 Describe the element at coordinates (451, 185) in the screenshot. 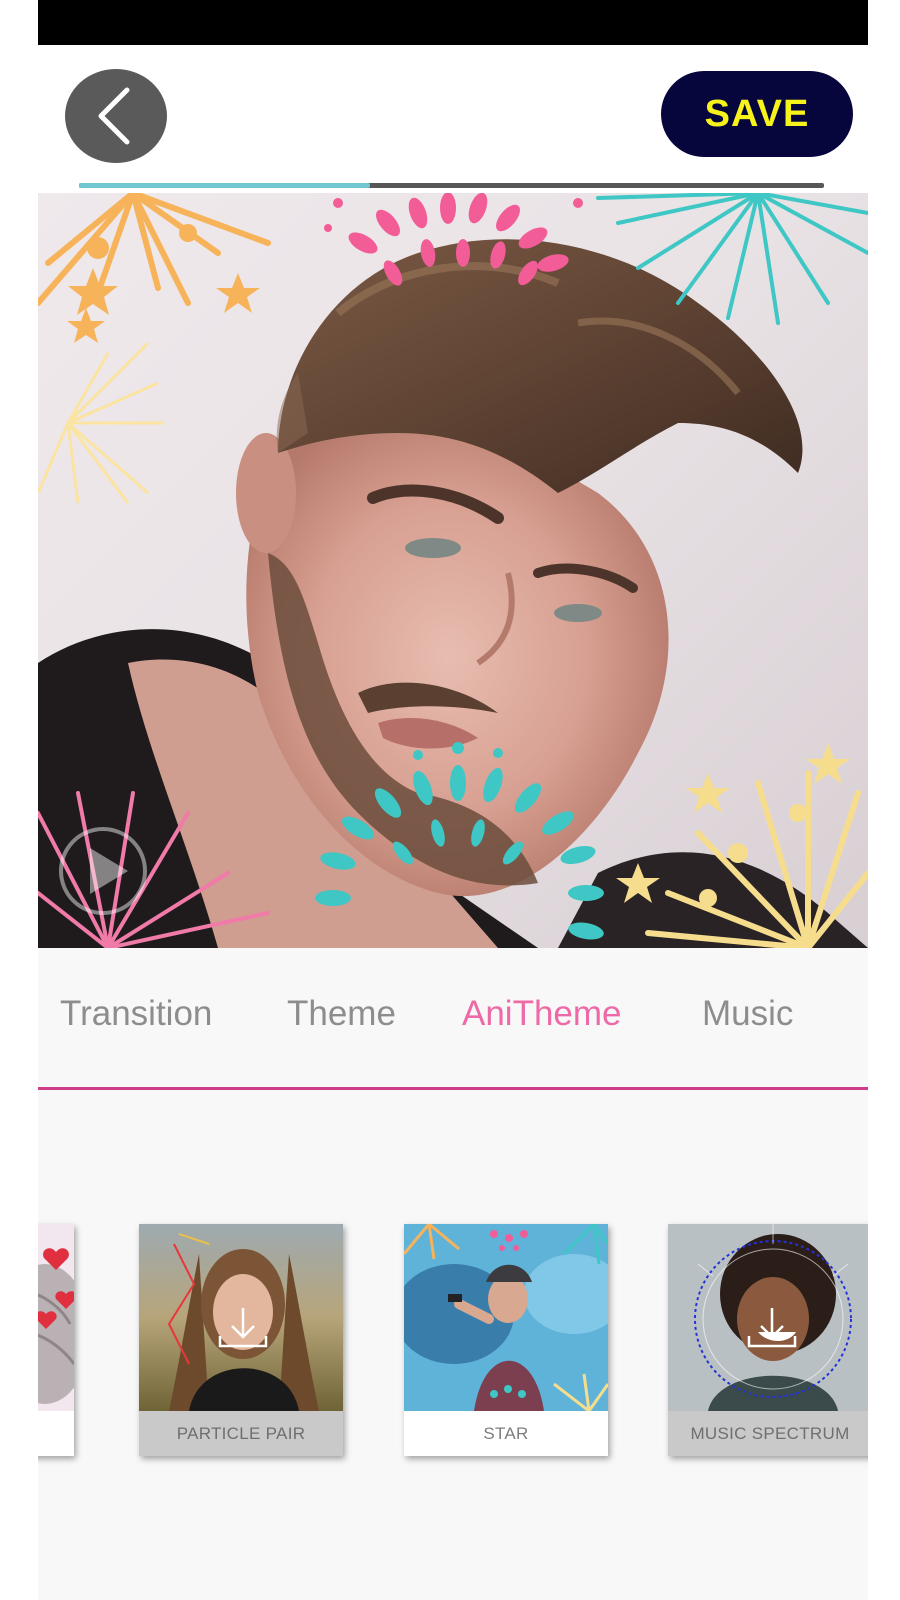

I see `playback-progress-bar` at that location.